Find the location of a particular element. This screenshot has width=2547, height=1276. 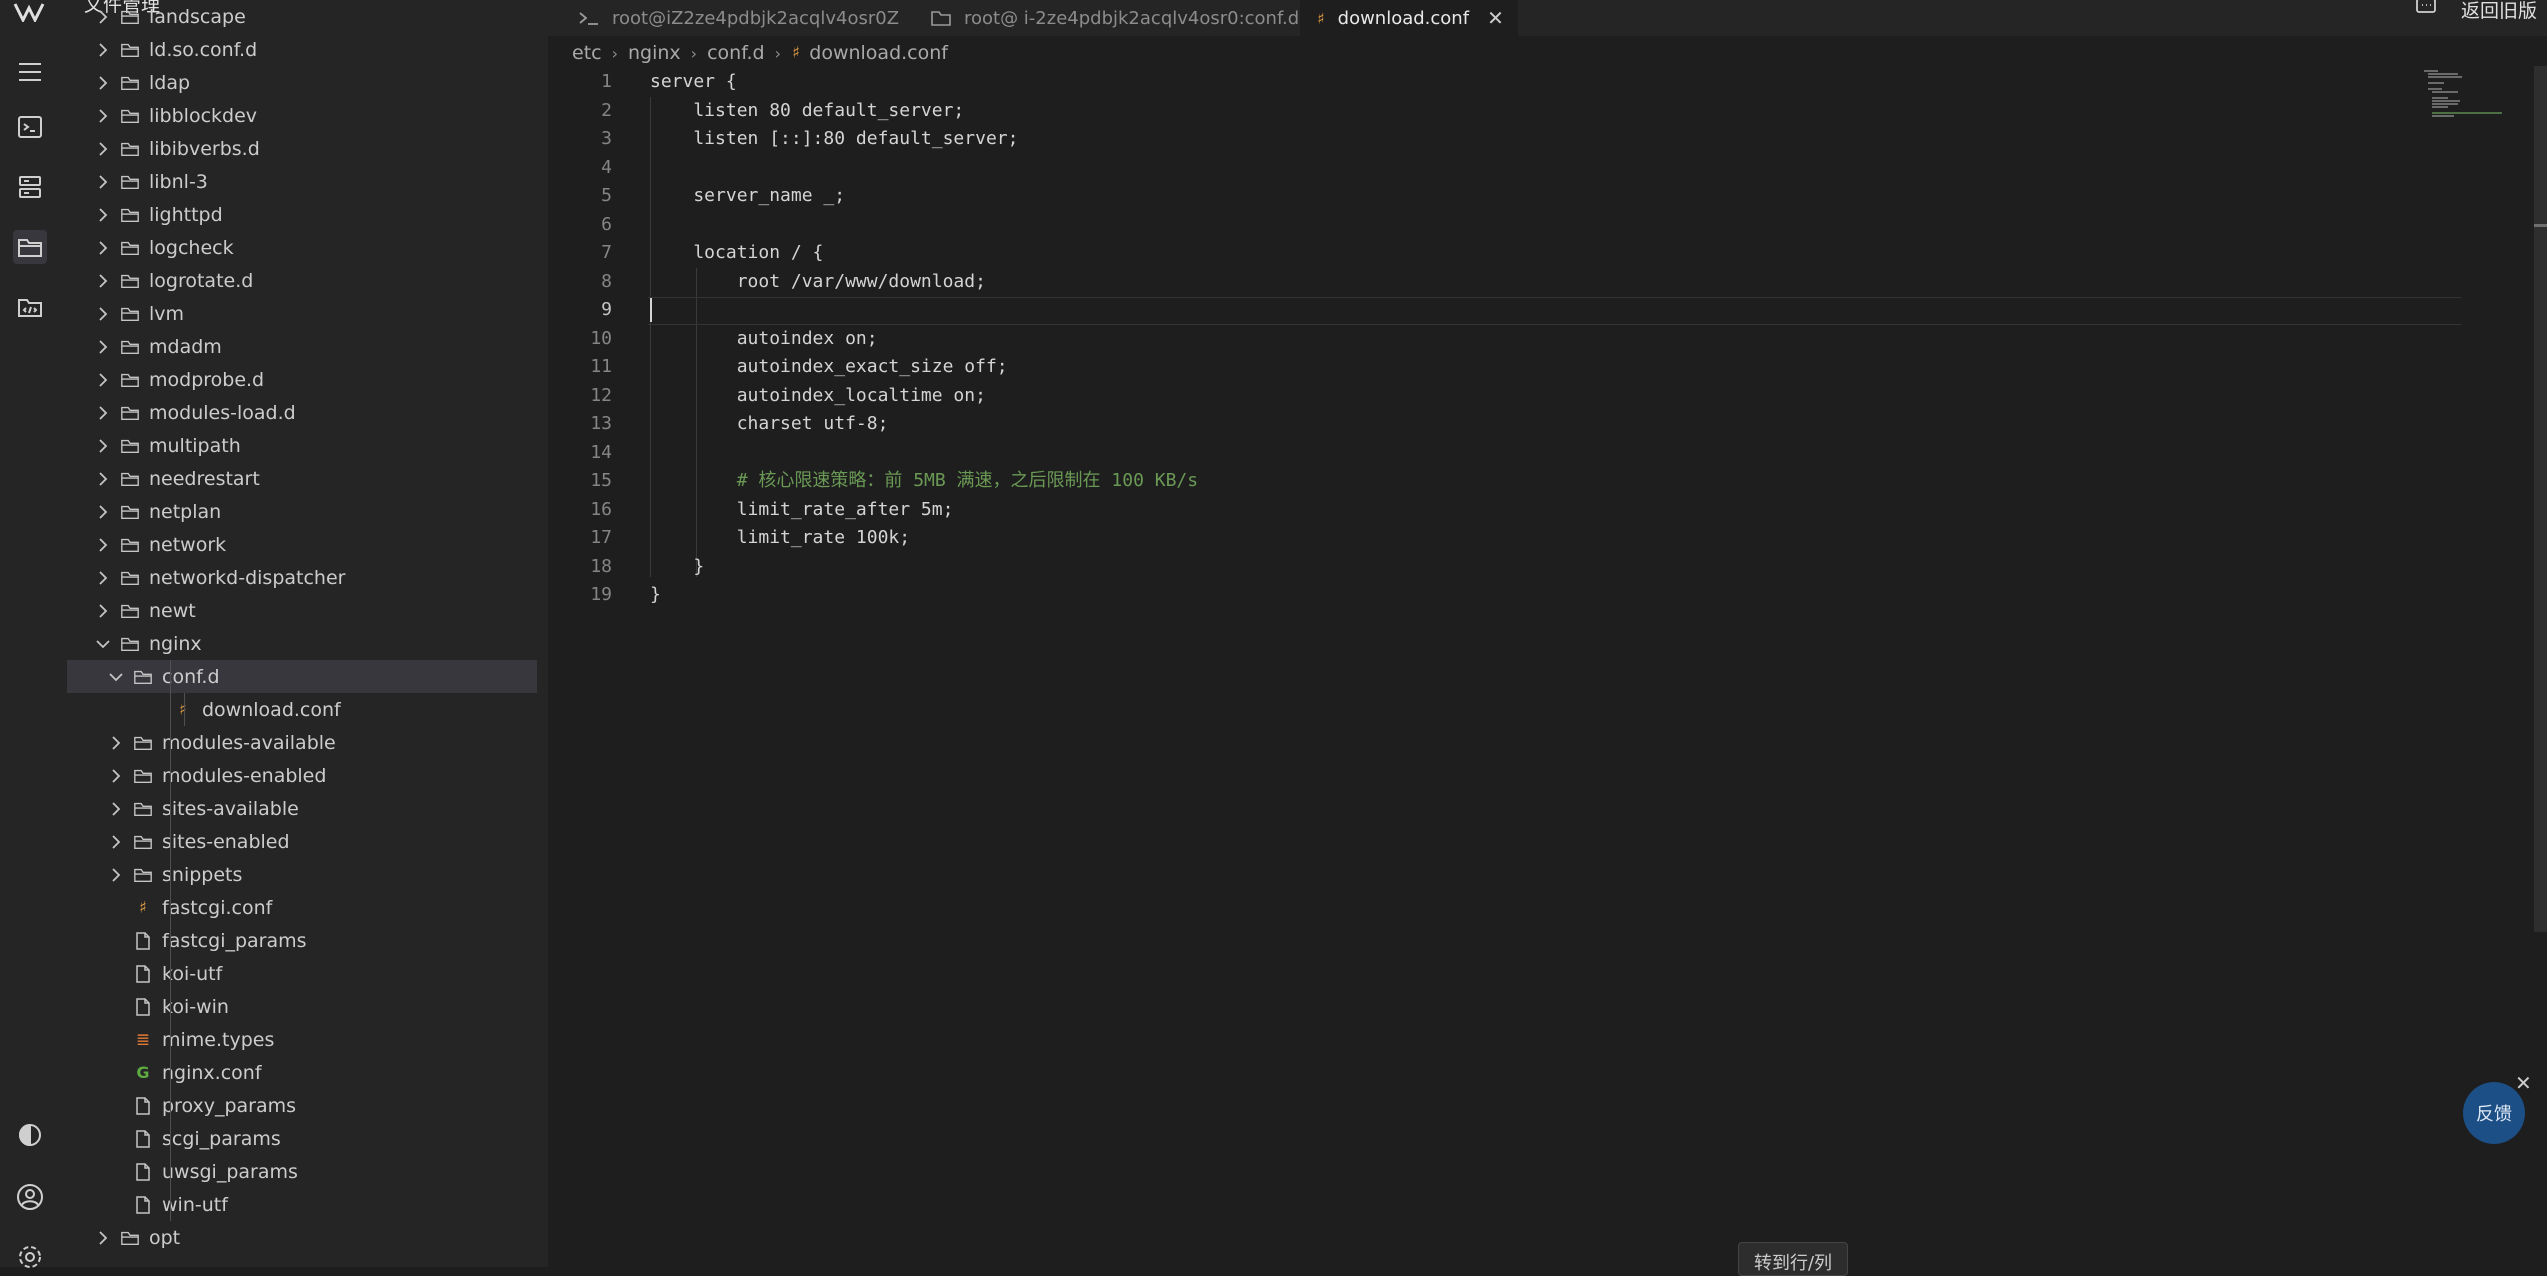

folder-item: netplan is located at coordinates (302, 511).